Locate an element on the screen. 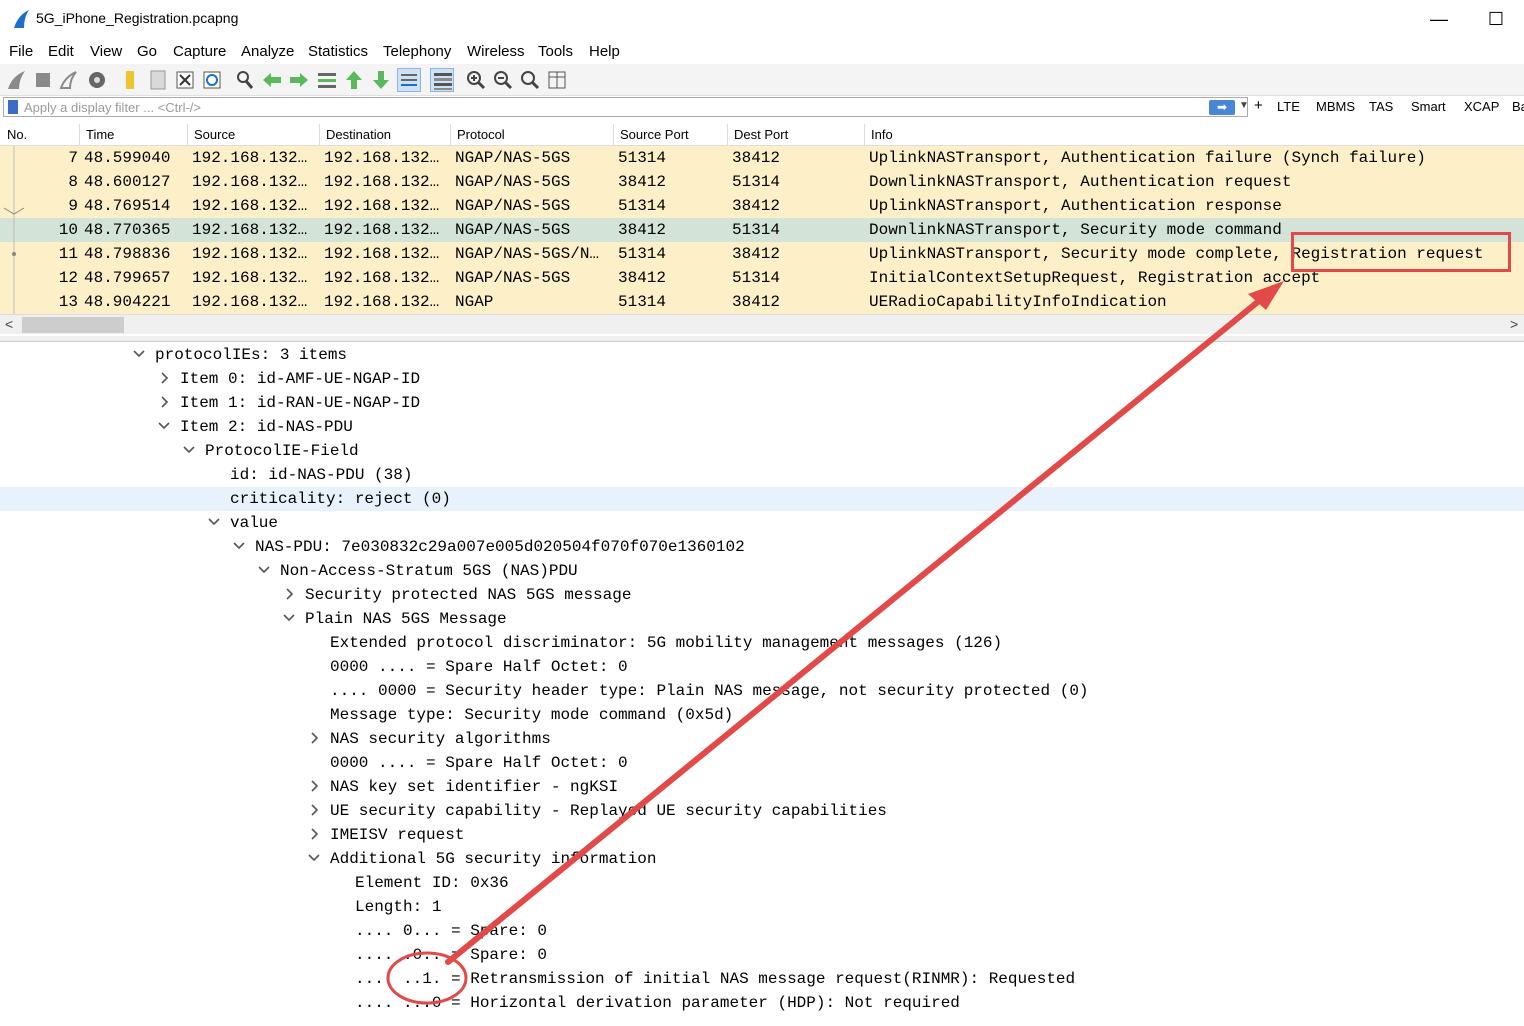 This screenshot has width=1524, height=1026. filter-button-more: Ba is located at coordinates (1518, 106).